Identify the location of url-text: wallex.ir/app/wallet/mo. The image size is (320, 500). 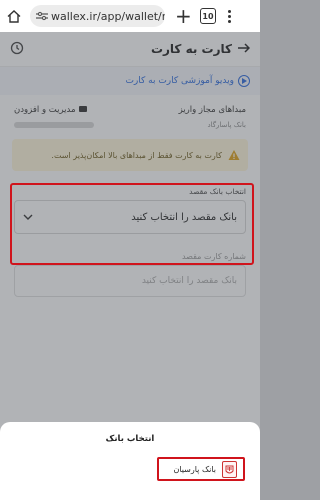
(108, 16).